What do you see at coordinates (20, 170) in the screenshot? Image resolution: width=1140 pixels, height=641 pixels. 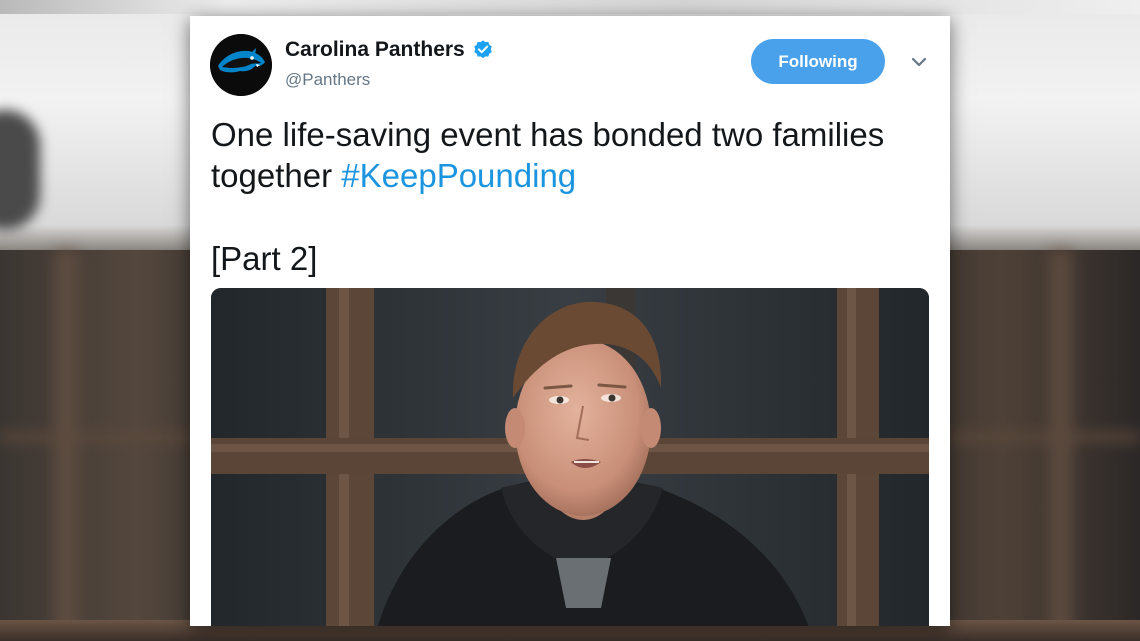 I see `background-blur-shape` at bounding box center [20, 170].